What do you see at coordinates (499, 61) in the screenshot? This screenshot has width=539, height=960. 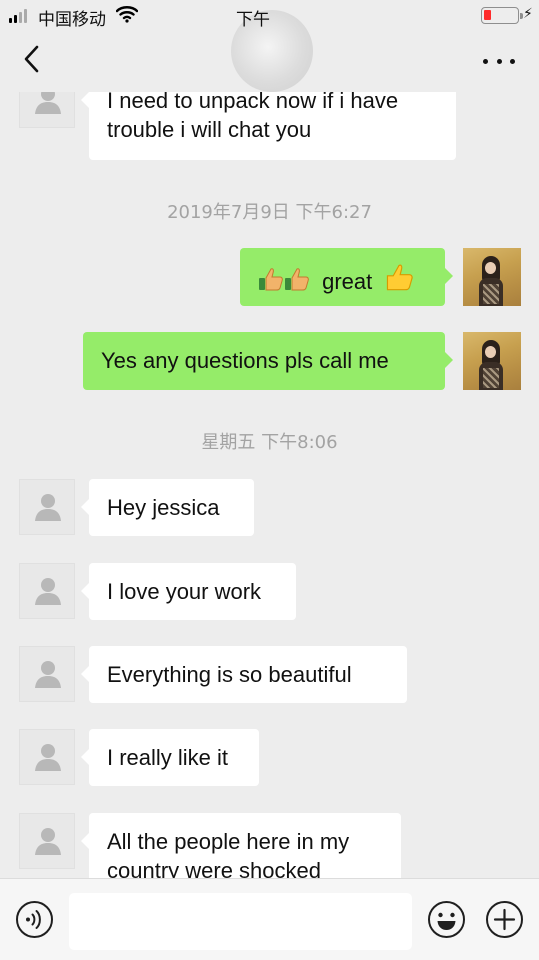 I see `ellipsis-icon` at bounding box center [499, 61].